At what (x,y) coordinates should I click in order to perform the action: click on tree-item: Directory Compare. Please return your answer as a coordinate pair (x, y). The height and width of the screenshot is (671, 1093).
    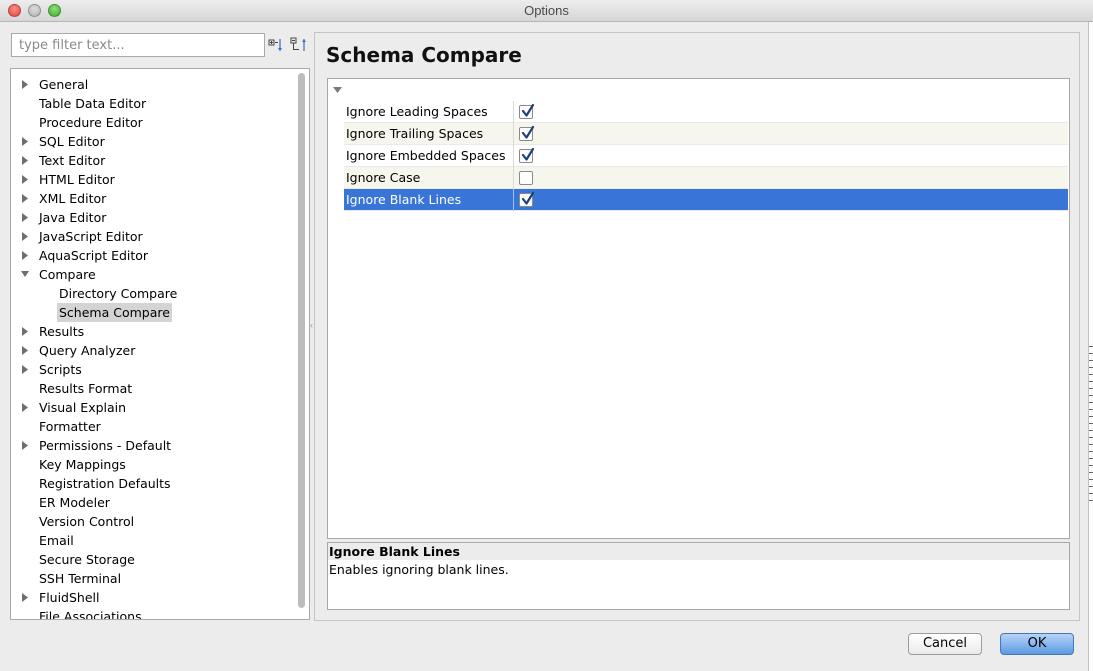
    Looking at the image, I should click on (153, 293).